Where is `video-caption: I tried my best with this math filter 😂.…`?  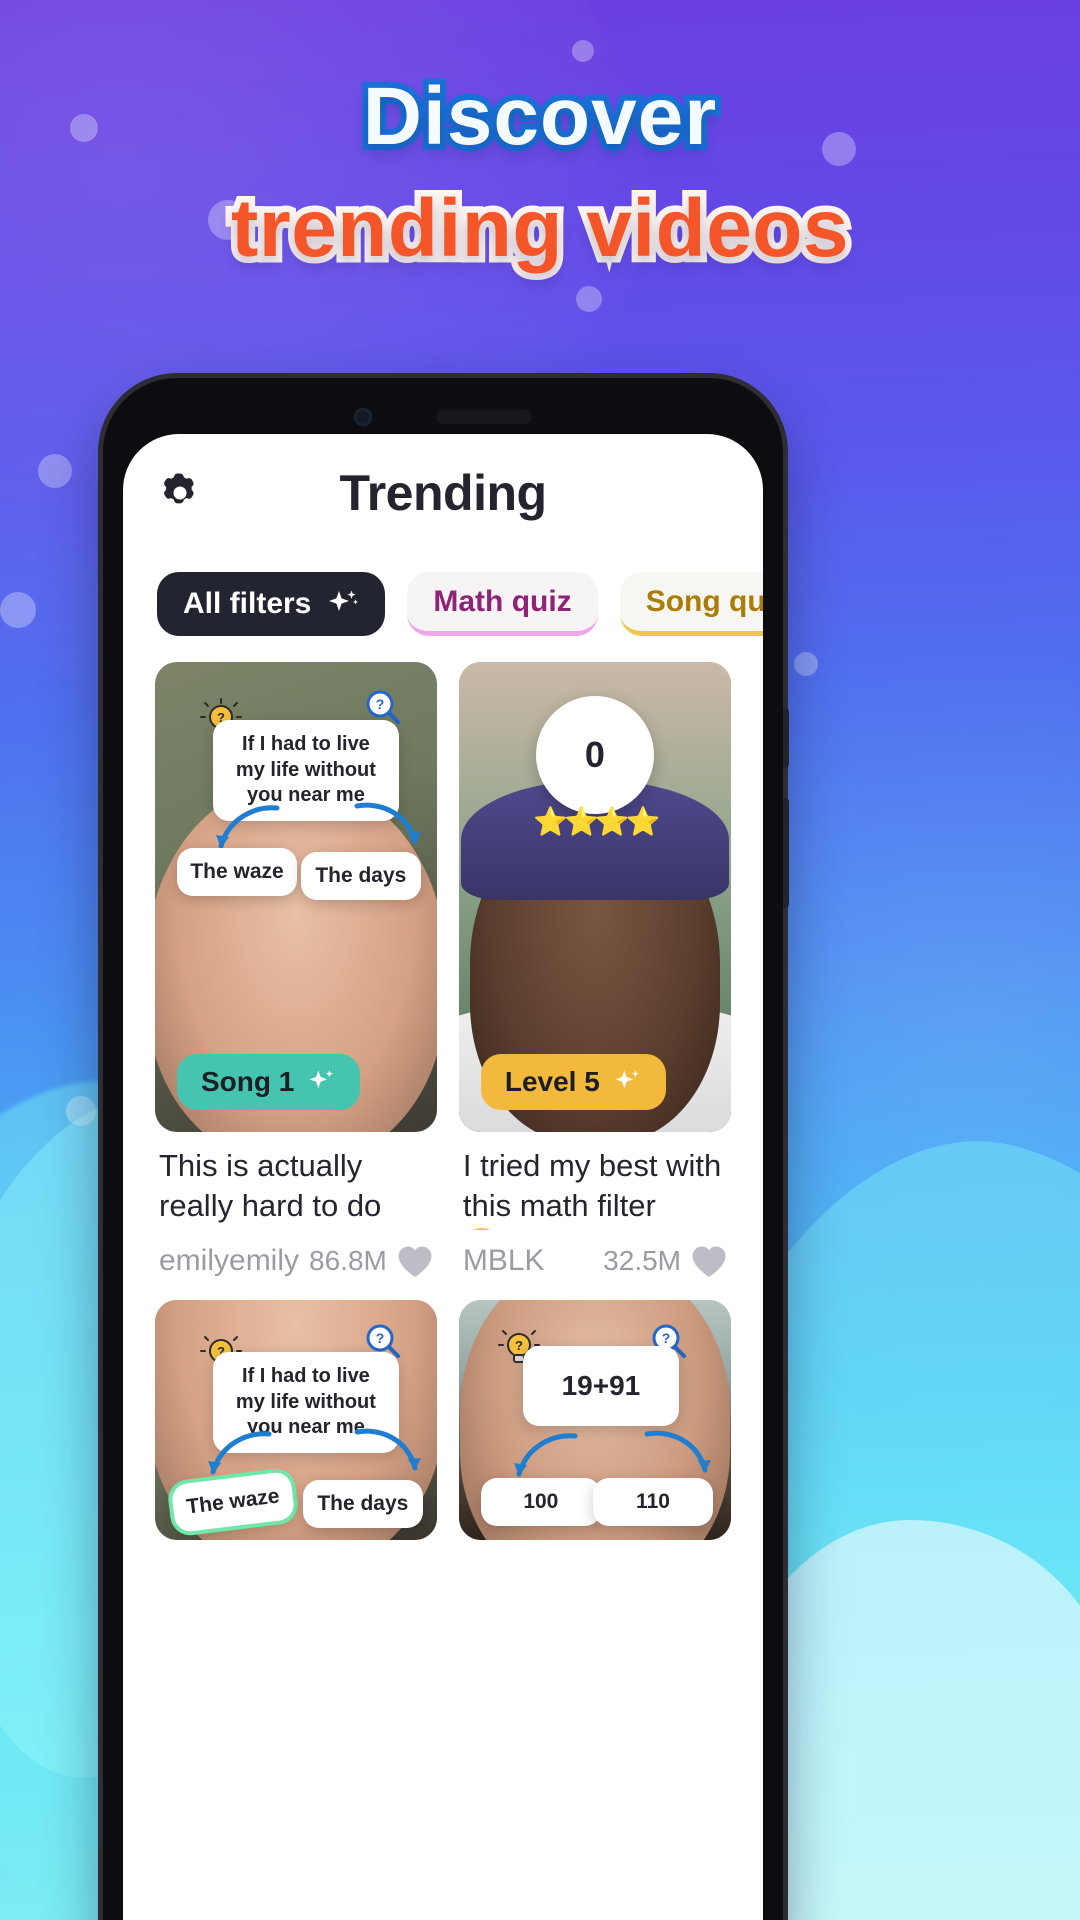
video-caption: I tried my best with this math filter 😂.… is located at coordinates (592, 1189).